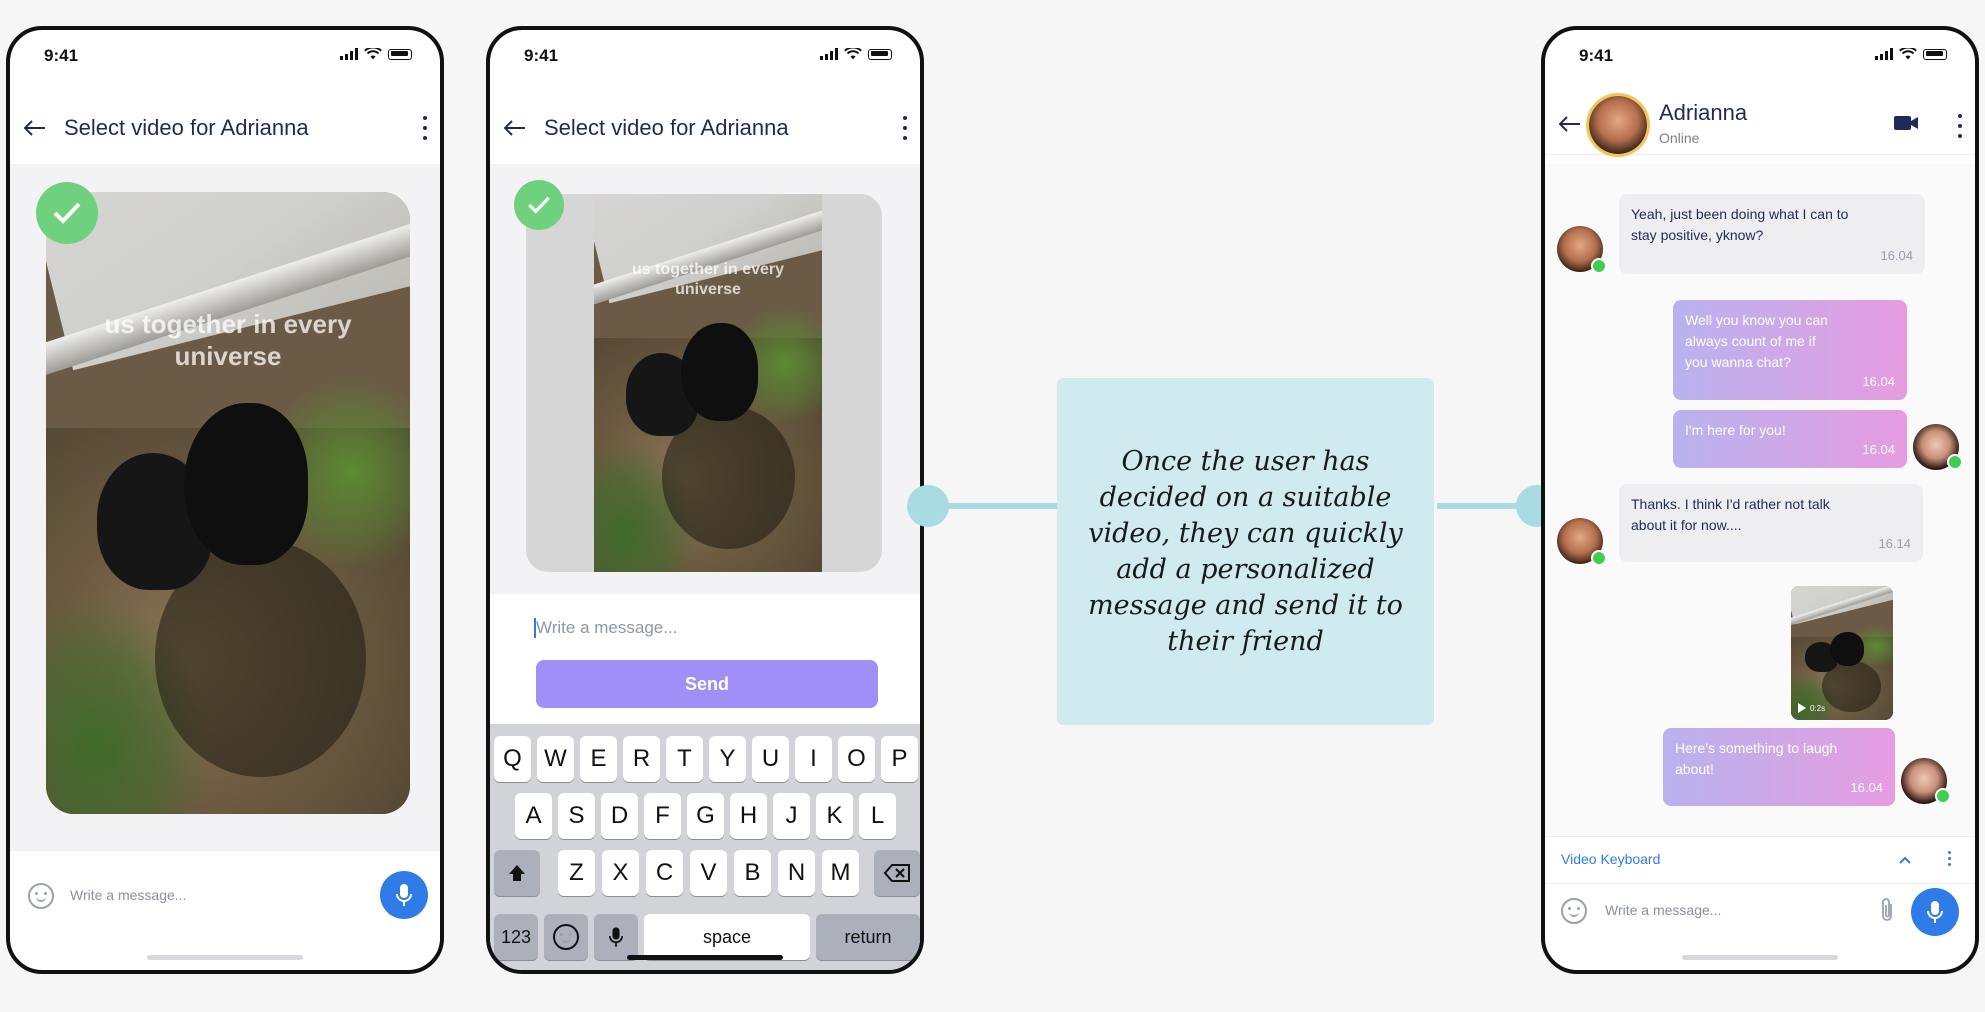 The width and height of the screenshot is (1985, 1012). What do you see at coordinates (662, 816) in the screenshot?
I see `key-f: F` at bounding box center [662, 816].